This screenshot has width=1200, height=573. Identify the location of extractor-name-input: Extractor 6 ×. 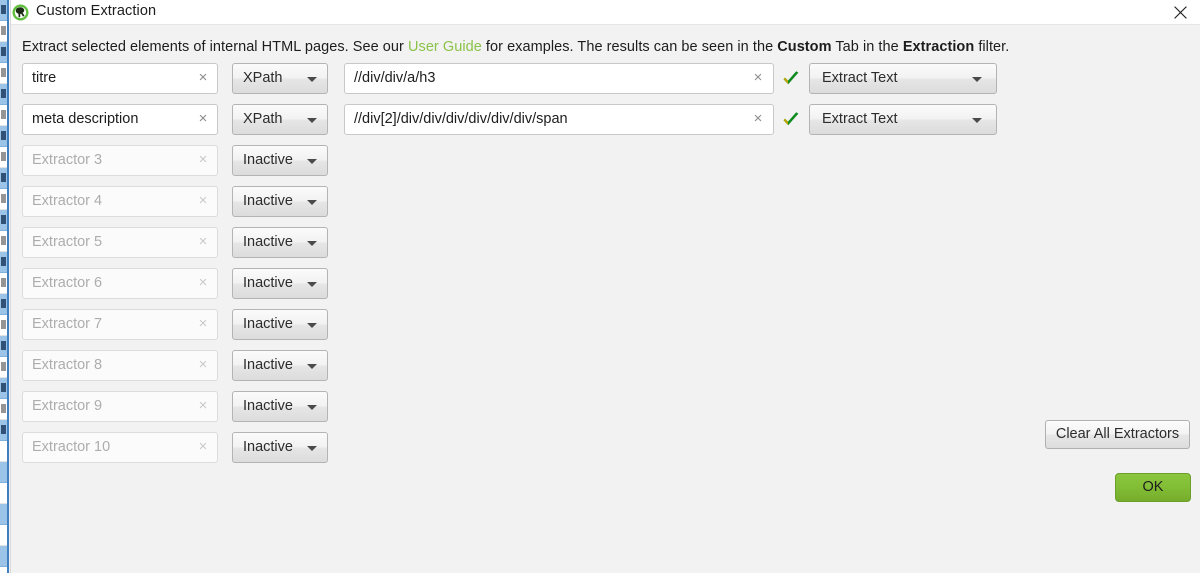
(120, 283).